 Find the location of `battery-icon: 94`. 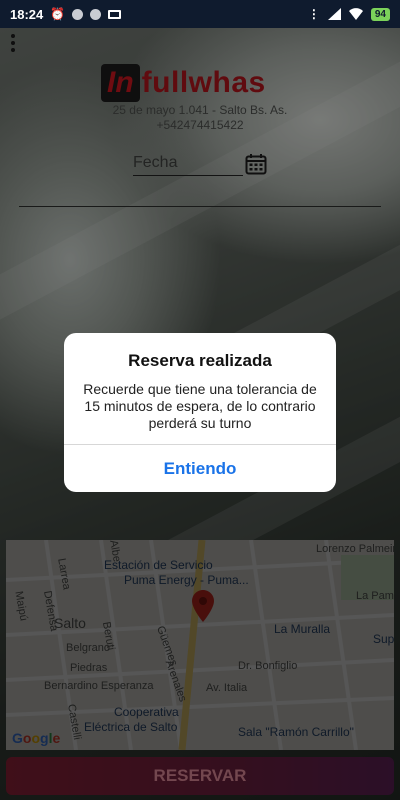

battery-icon: 94 is located at coordinates (380, 14).